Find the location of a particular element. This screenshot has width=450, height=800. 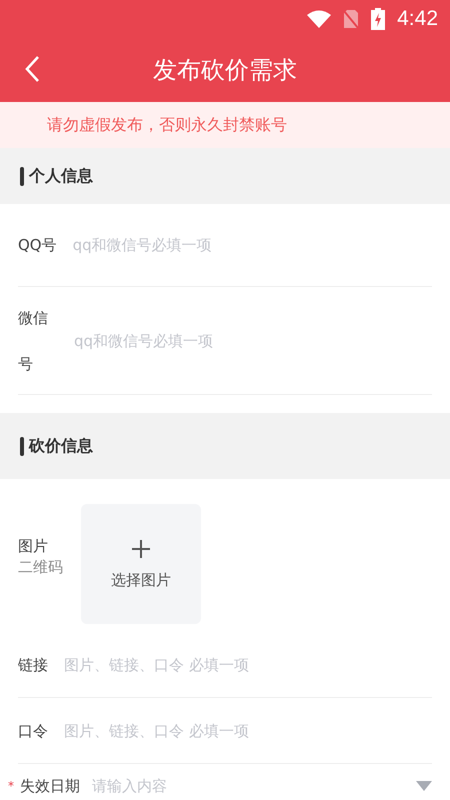

page-title: 发布砍价需求 is located at coordinates (225, 70).